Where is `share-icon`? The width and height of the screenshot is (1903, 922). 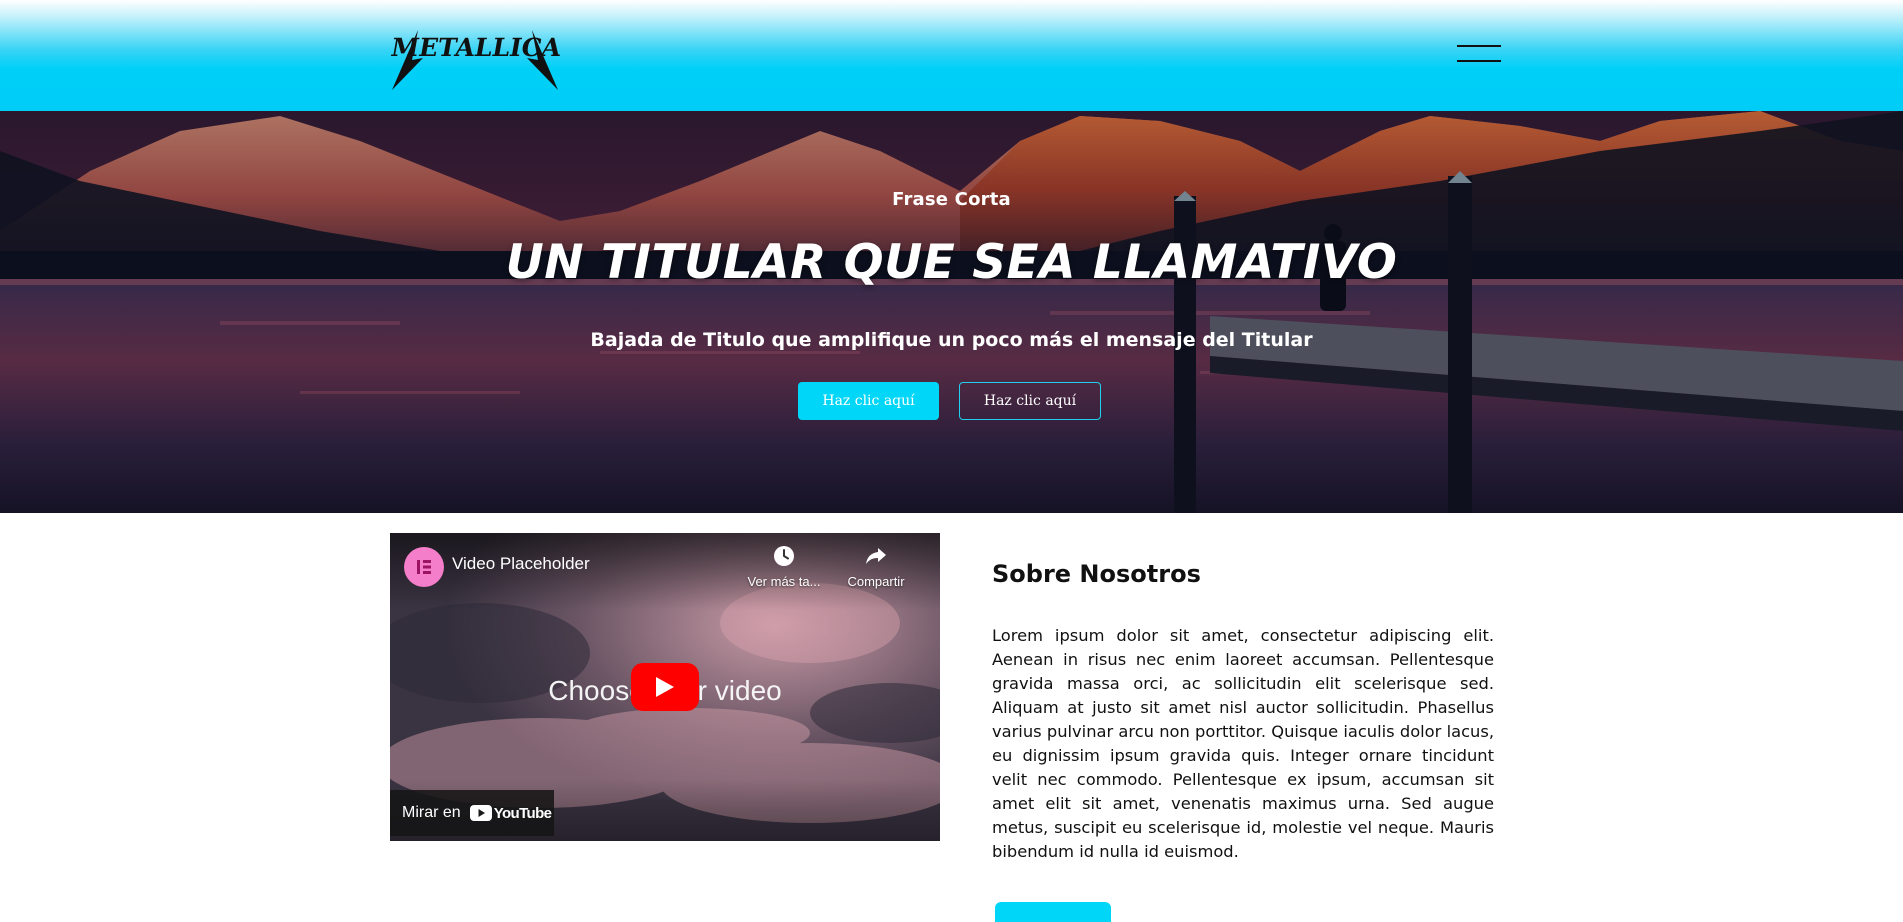
share-icon is located at coordinates (876, 556).